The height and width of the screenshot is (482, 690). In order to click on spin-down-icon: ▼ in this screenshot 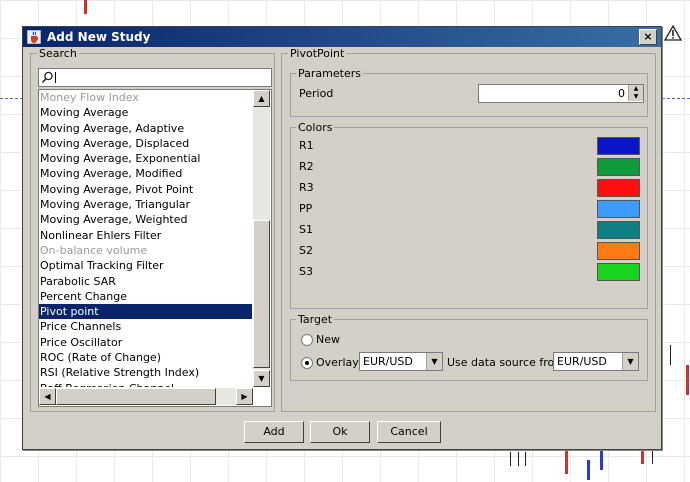, I will do `click(635, 97)`.